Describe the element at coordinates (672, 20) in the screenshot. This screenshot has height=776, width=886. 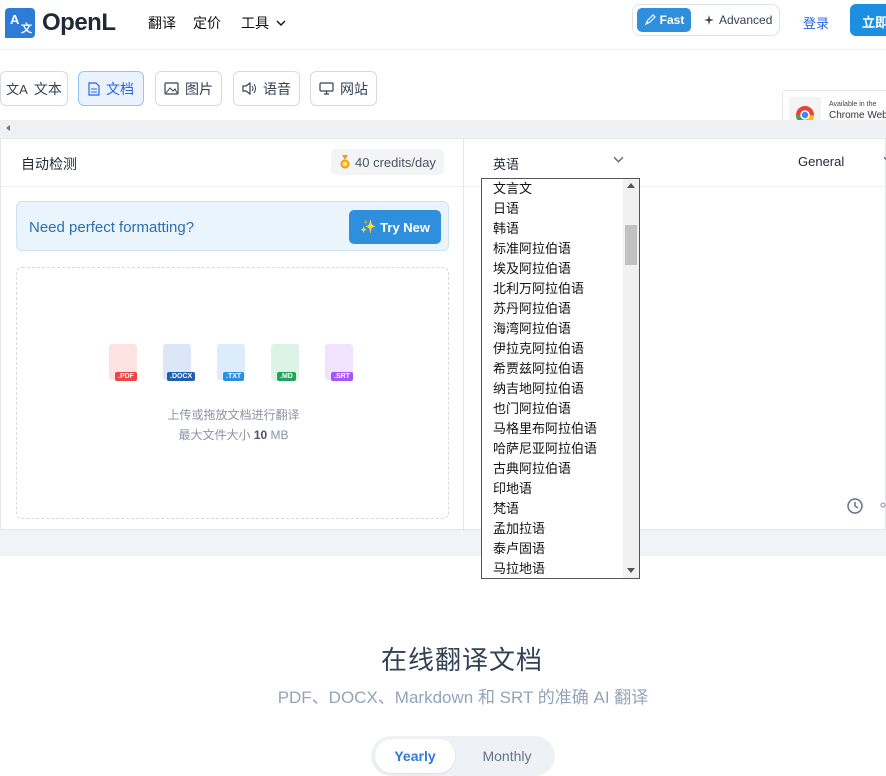
I see `mode-fast-label: Fast` at that location.